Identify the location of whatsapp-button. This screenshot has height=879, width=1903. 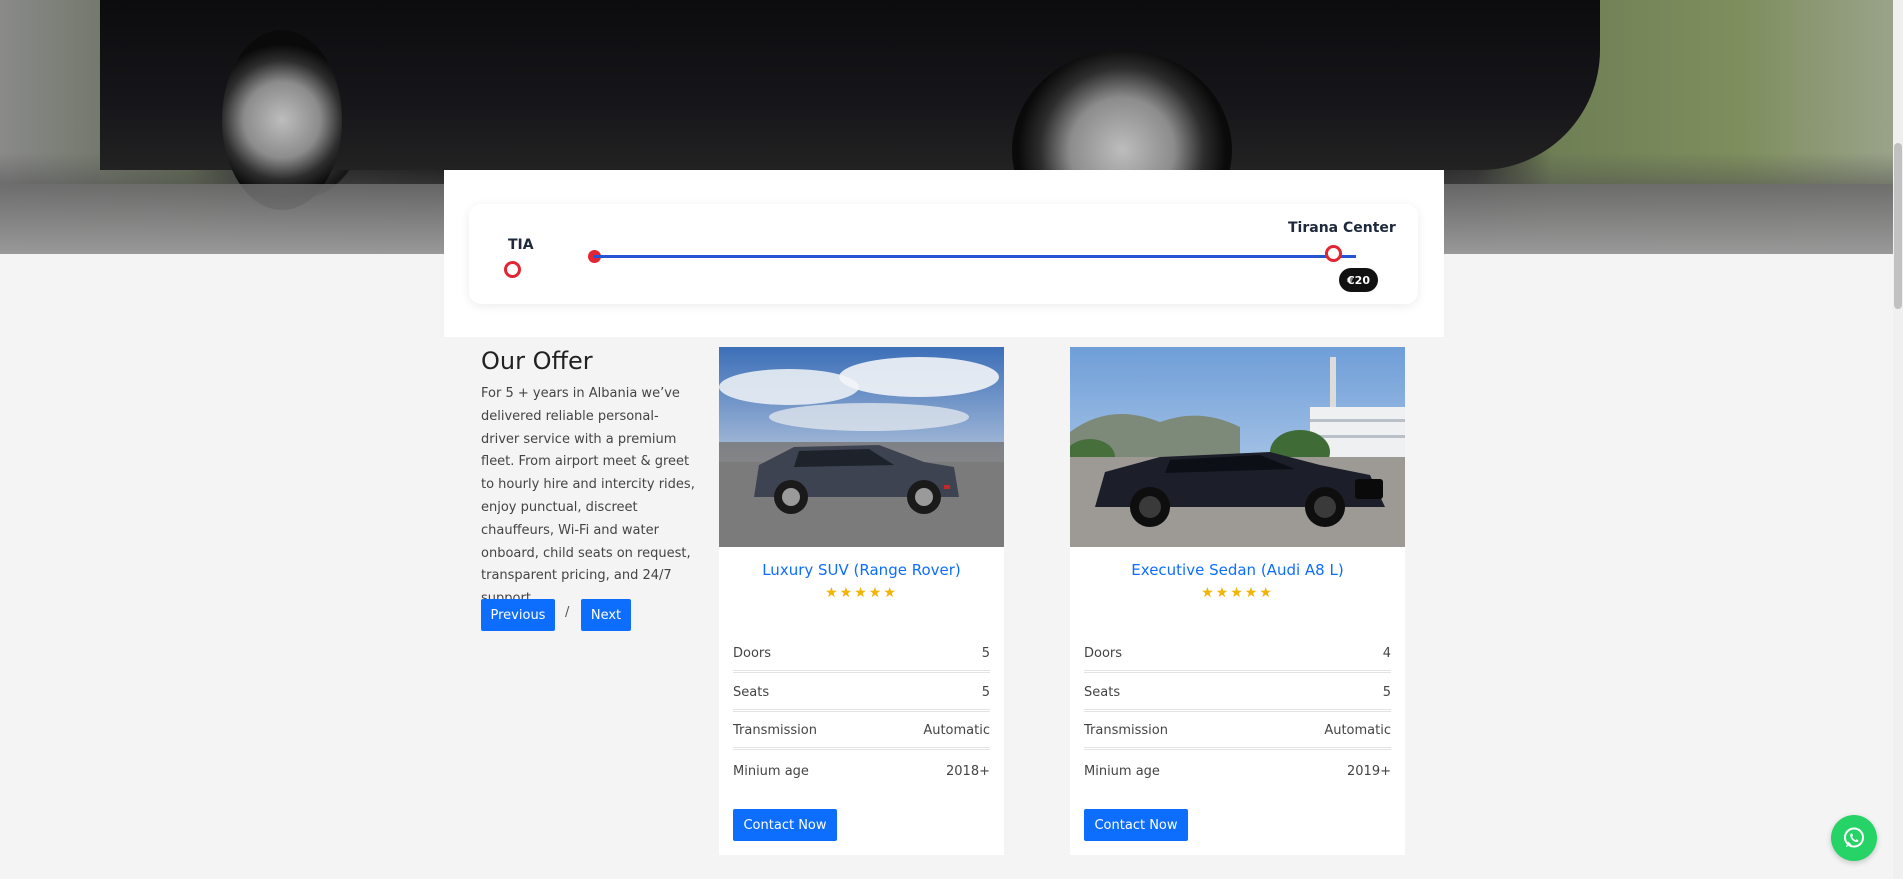
(1854, 838).